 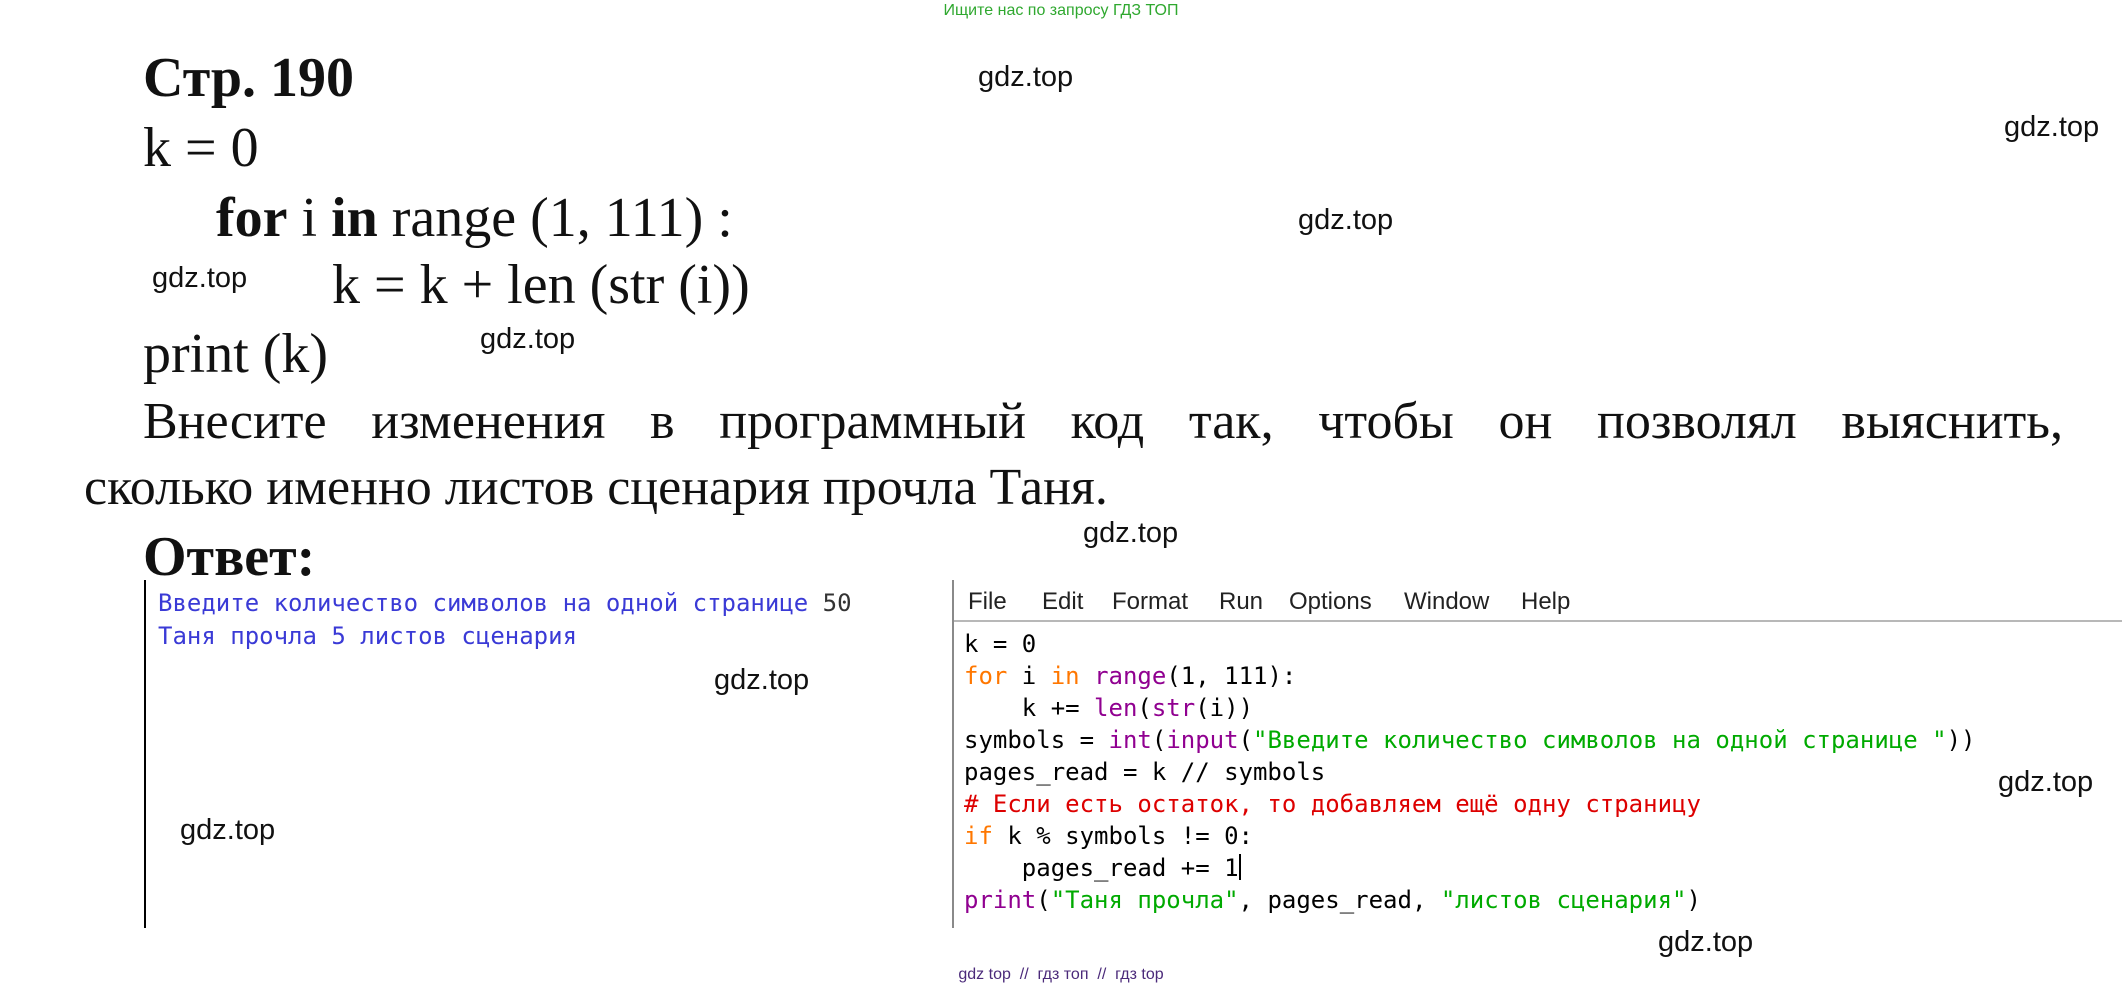 I want to click on code-text: ), so click(x=1693, y=900).